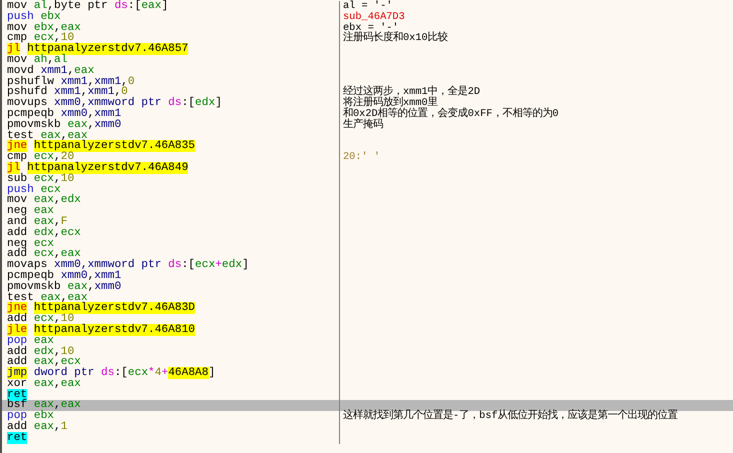 The width and height of the screenshot is (733, 453). Describe the element at coordinates (31, 211) in the screenshot. I see `instruction: neg eax` at that location.